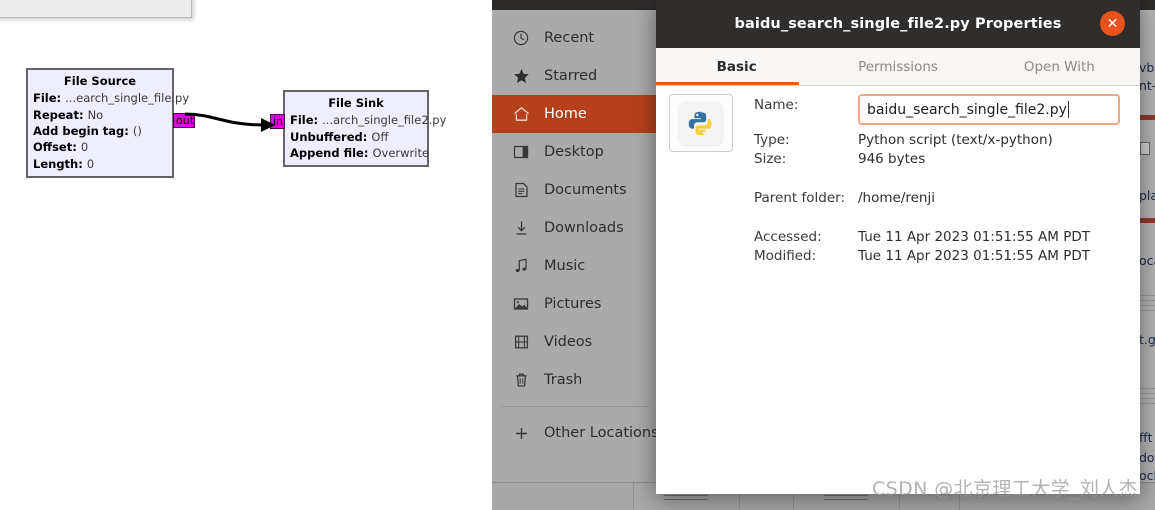 This screenshot has width=1155, height=510. I want to click on field-label-parent: Parent folder:, so click(800, 198).